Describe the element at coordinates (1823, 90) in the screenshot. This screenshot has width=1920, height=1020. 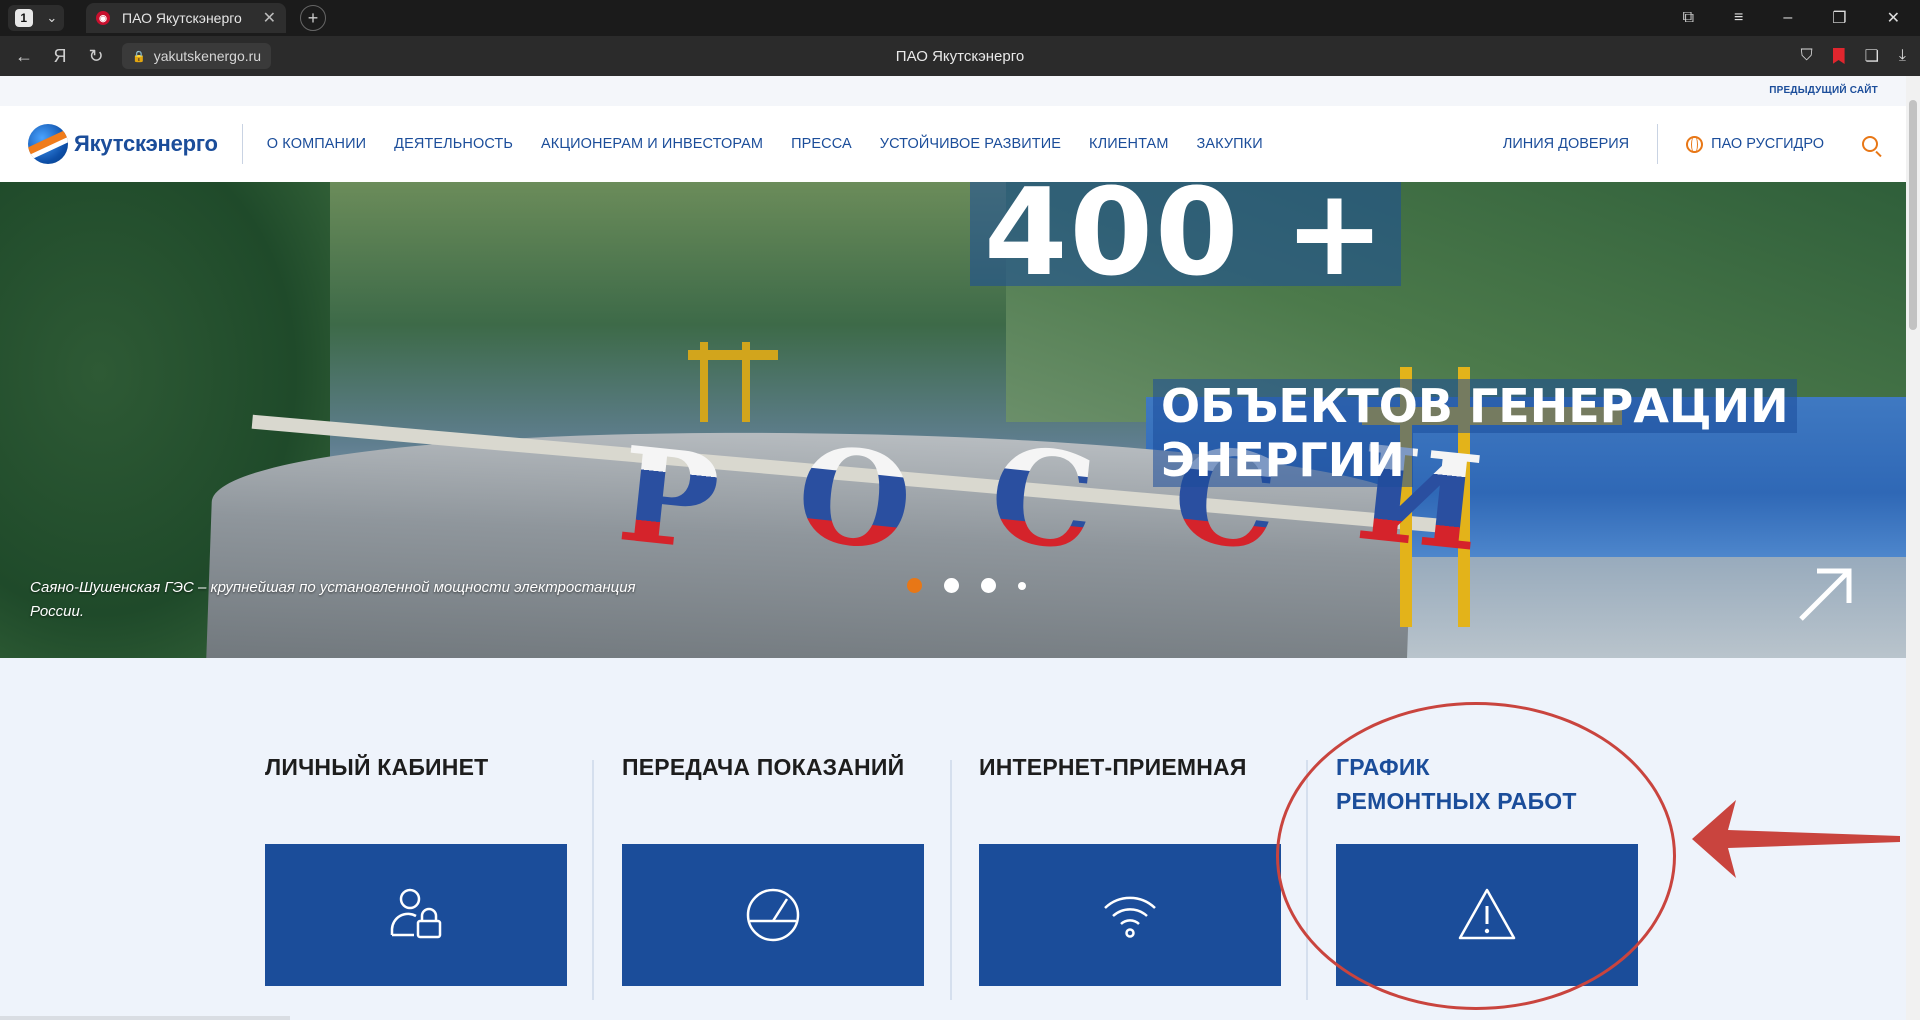
I see `prev-site-link: ПРЕДЫДУЩИЙ САЙТ` at that location.